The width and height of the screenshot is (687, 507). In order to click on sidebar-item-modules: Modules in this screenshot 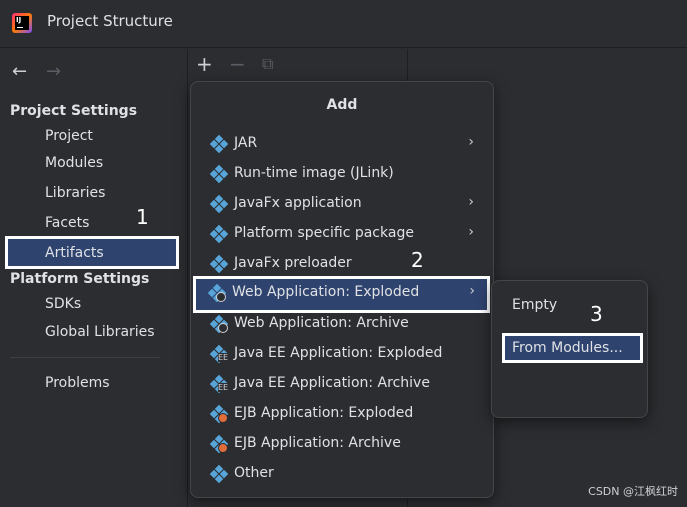, I will do `click(74, 163)`.